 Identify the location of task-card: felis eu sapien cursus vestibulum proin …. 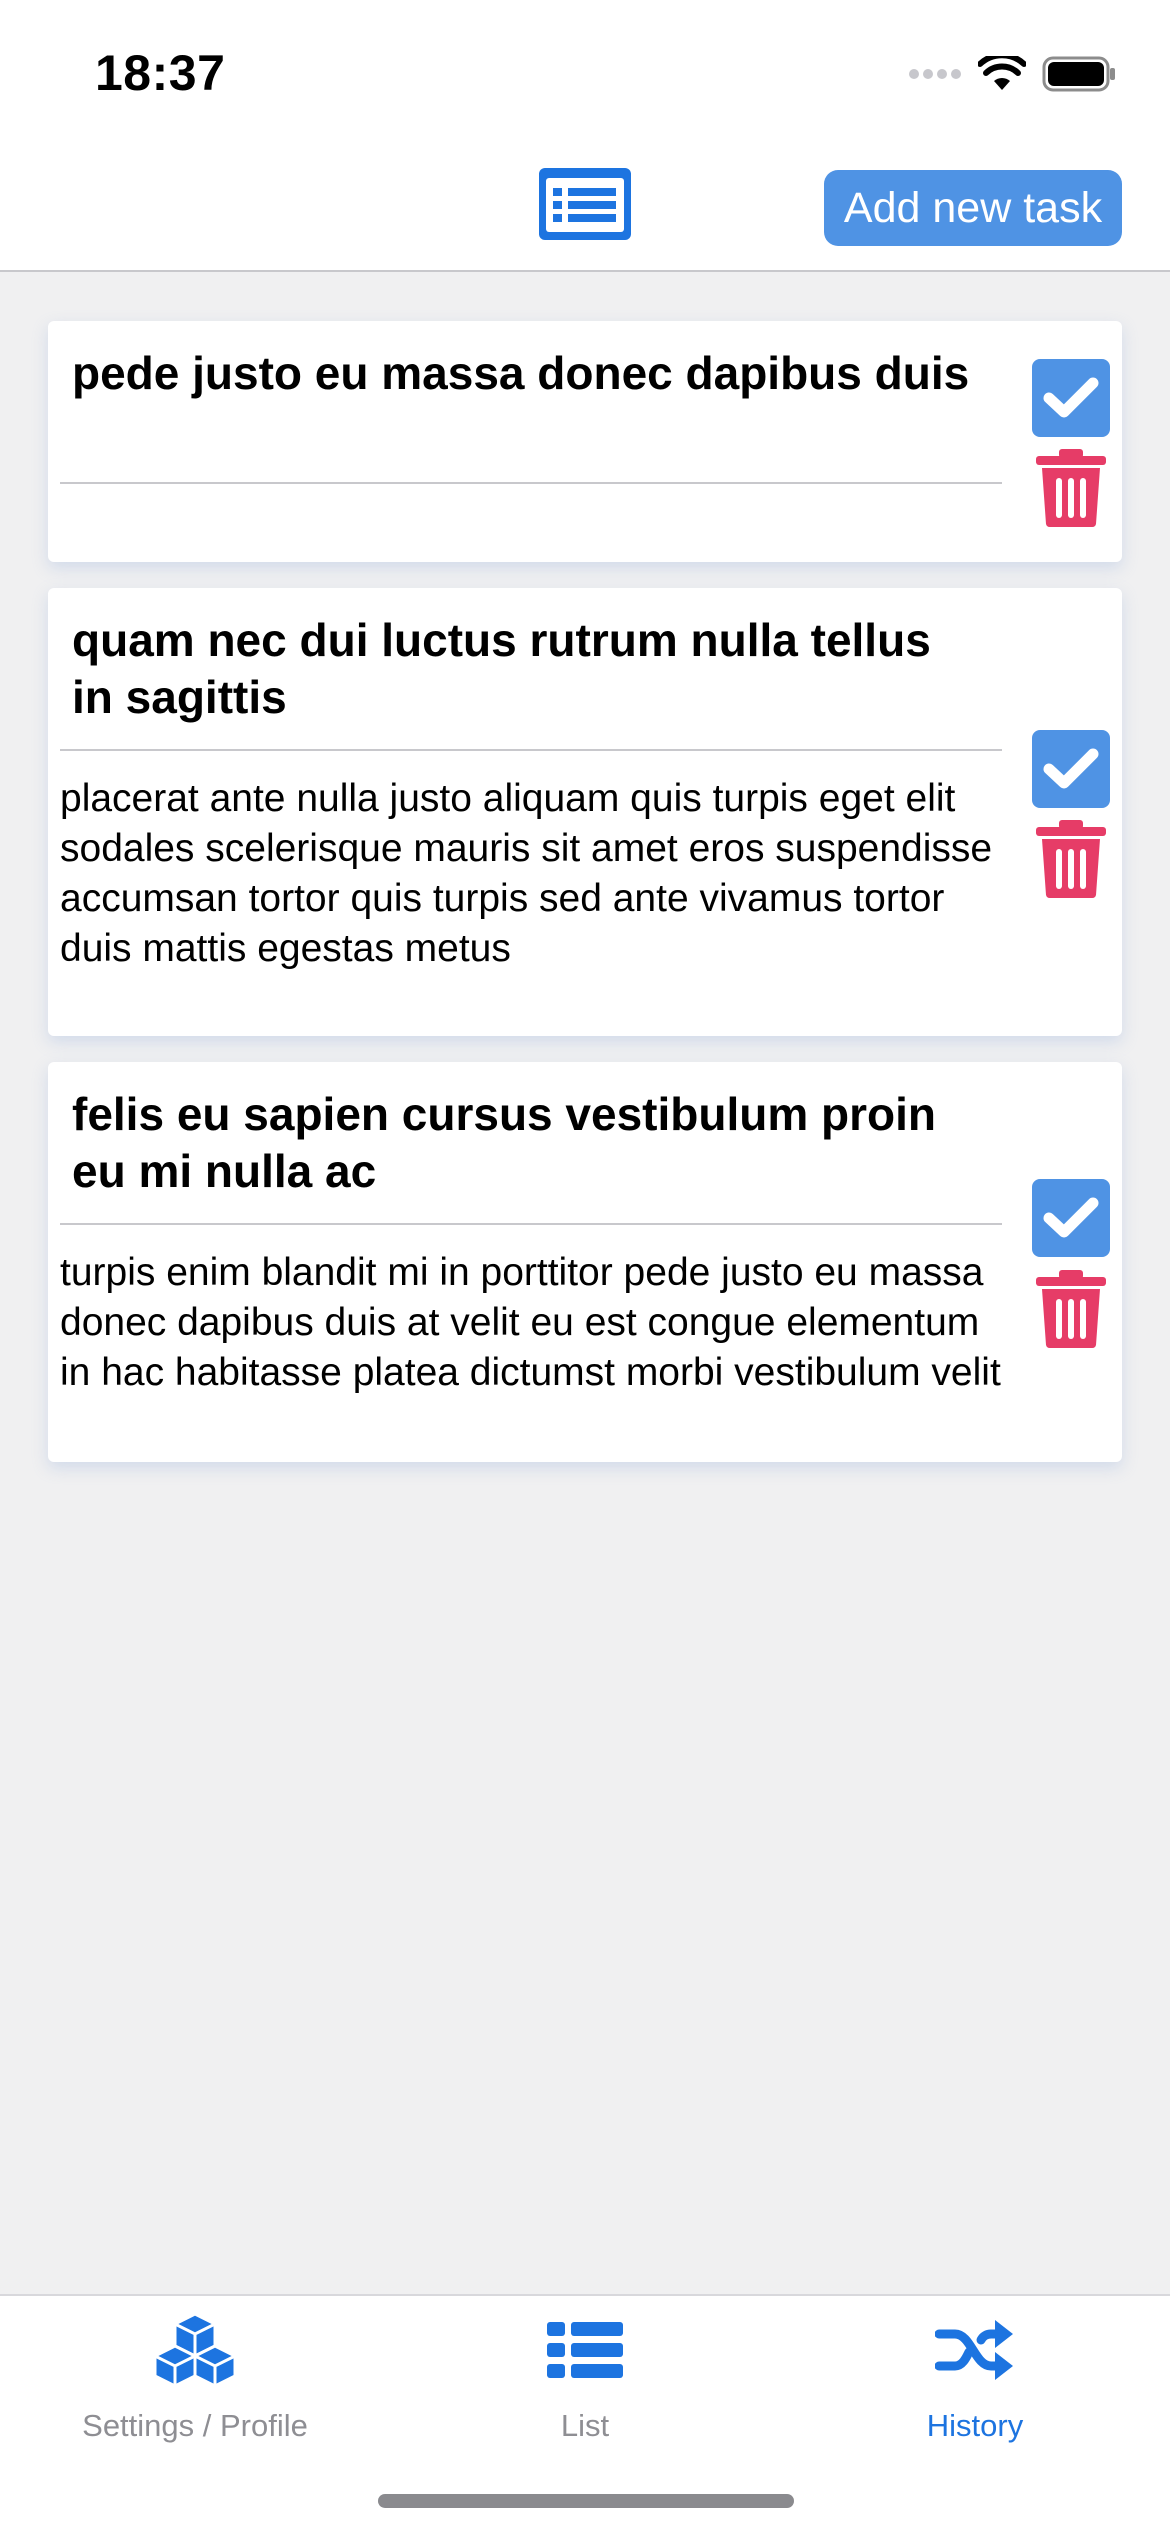
(585, 1262).